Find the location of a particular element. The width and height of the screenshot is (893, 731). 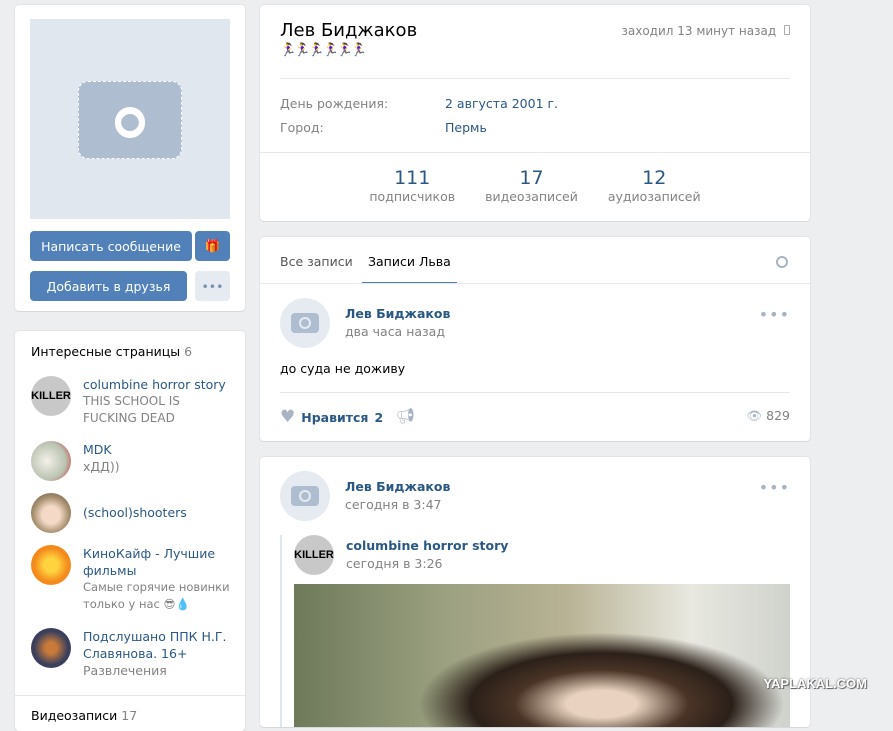

section-title: Интересные страницы is located at coordinates (106, 351).